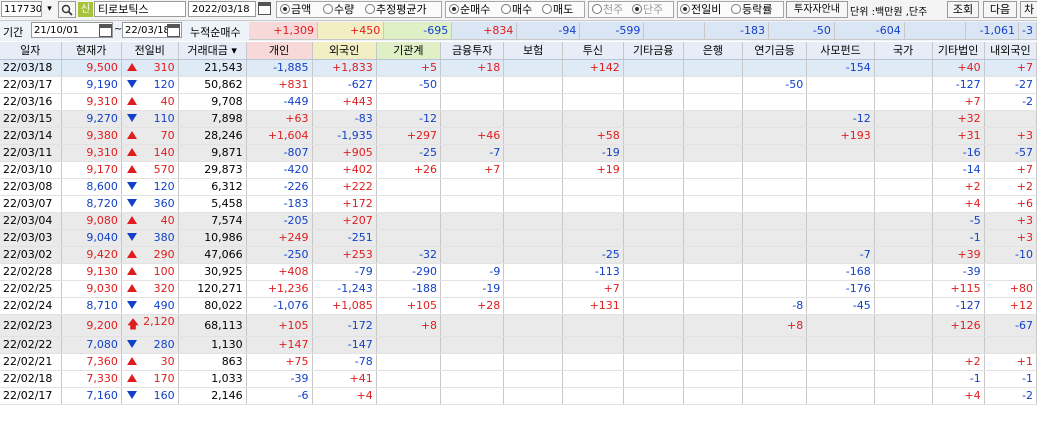 Image resolution: width=1037 pixels, height=426 pixels. What do you see at coordinates (150, 153) in the screenshot?
I see `change-cell: 140` at bounding box center [150, 153].